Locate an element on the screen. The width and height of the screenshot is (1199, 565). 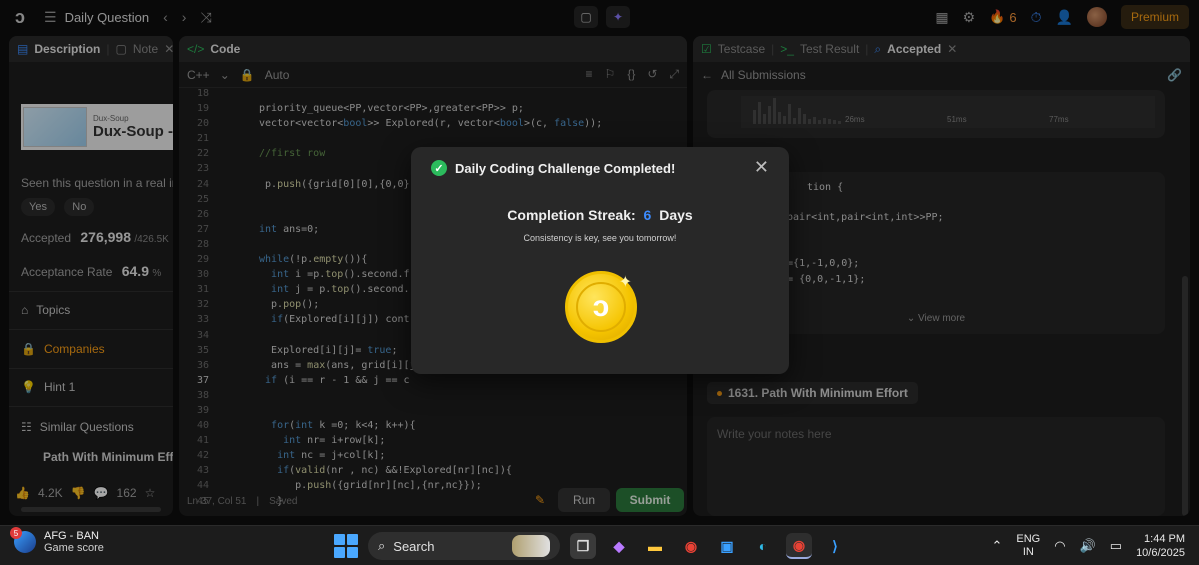
language-indicator: ENG IN is located at coordinates (1028, 546).